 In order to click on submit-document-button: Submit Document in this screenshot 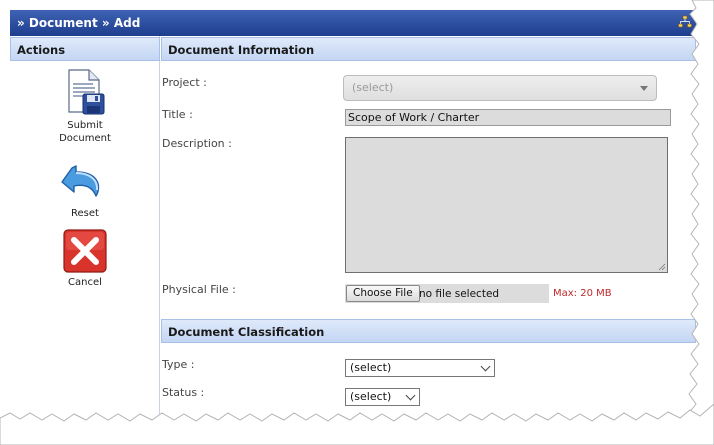, I will do `click(85, 106)`.